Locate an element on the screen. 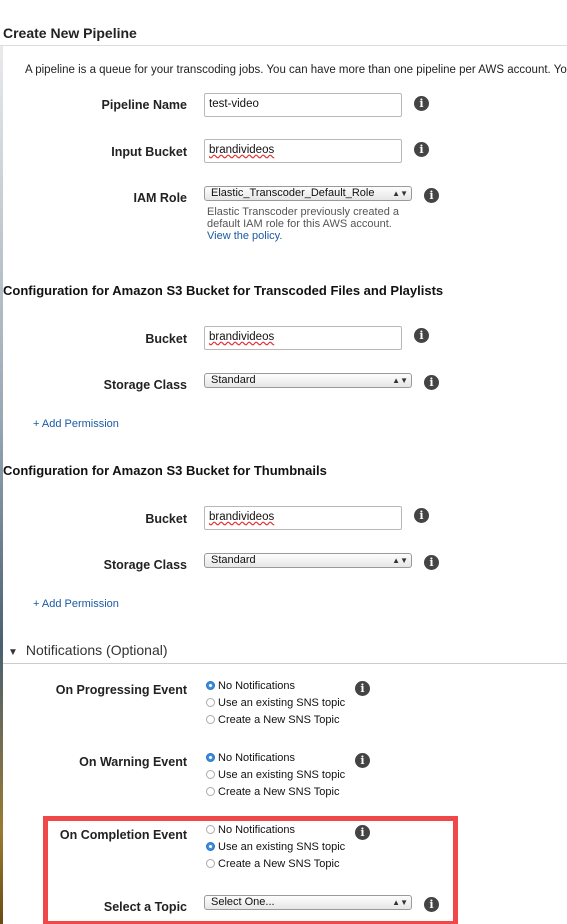  input-bucket-input: brandivideos is located at coordinates (303, 151).